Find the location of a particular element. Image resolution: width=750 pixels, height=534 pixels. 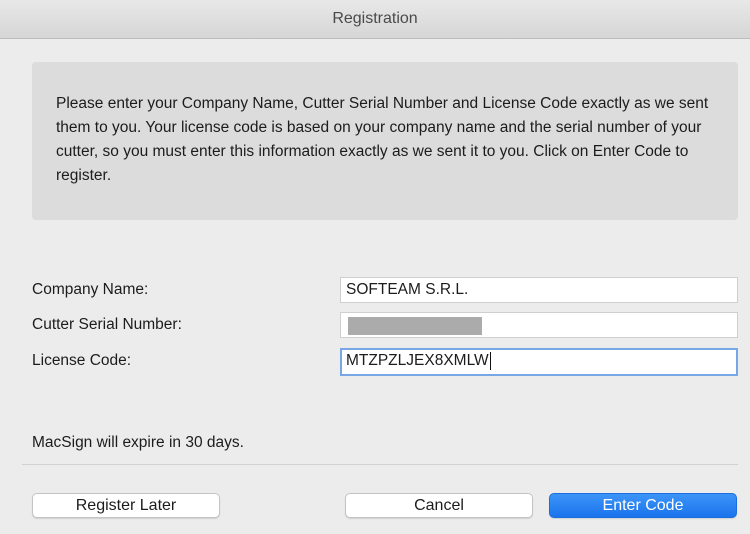

cutter-serial-field is located at coordinates (539, 325).